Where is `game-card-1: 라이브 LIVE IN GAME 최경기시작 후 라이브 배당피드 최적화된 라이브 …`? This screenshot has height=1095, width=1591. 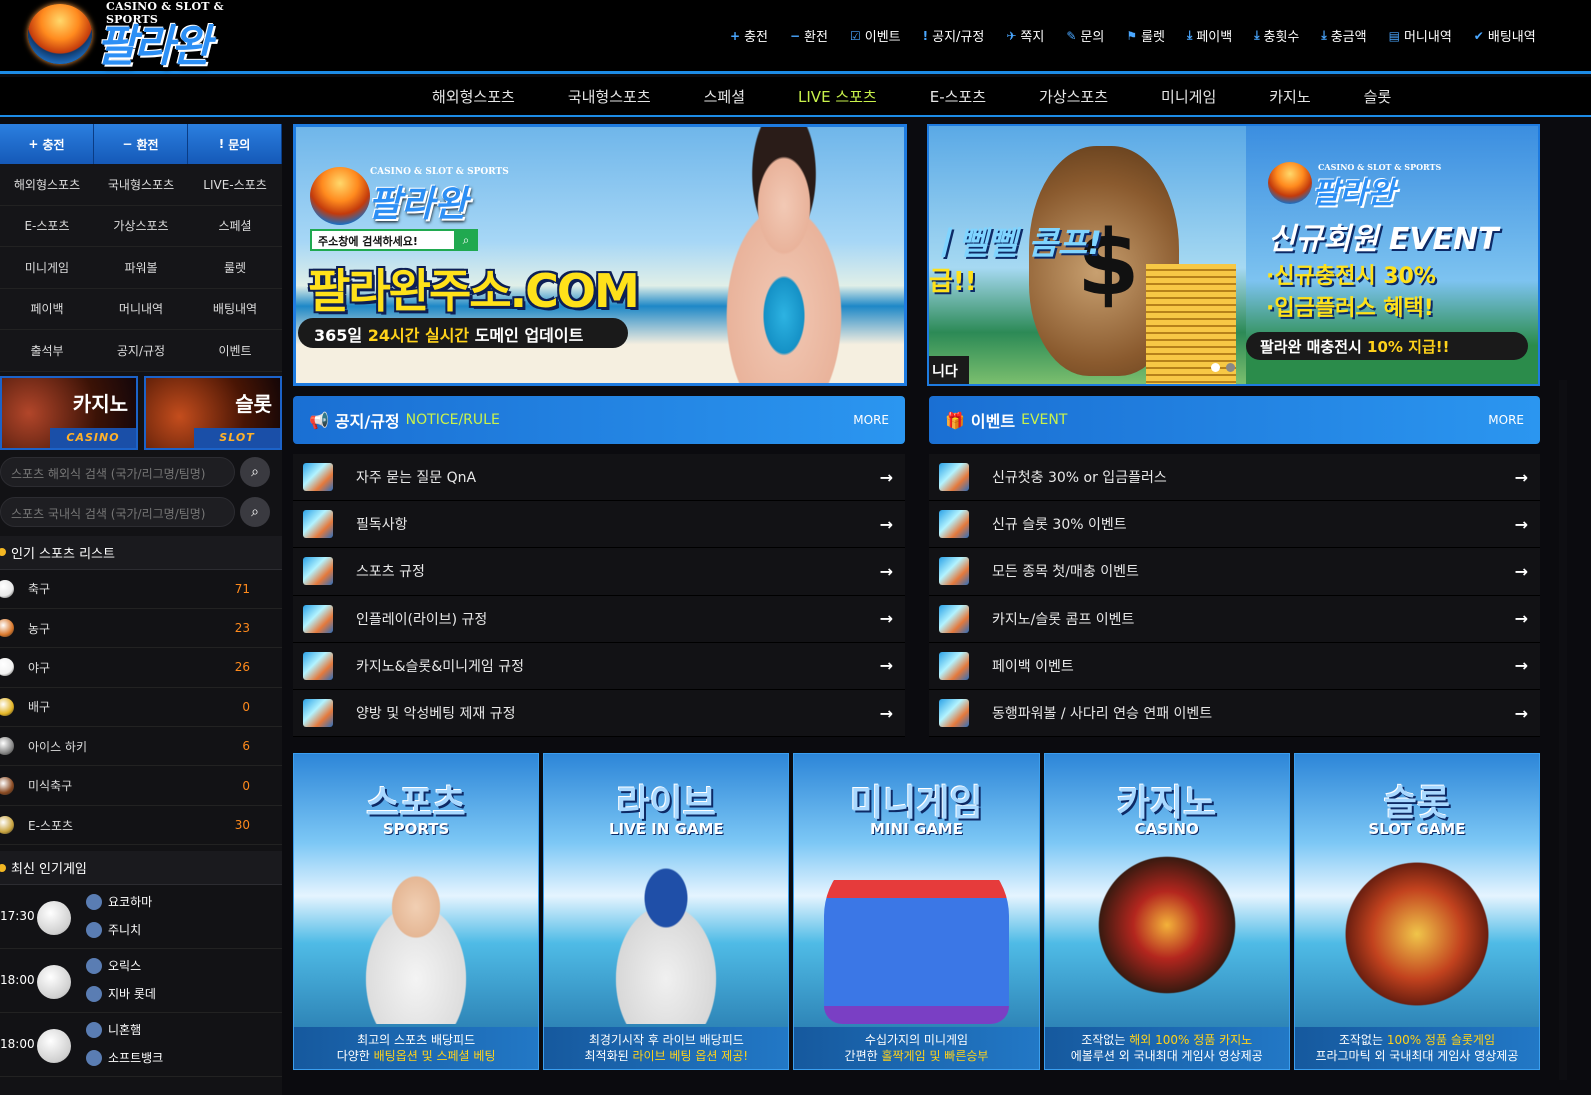 game-card-1: 라이브 LIVE IN GAME 최경기시작 후 라이브 배당피드 최적화된 라이브 … is located at coordinates (666, 911).